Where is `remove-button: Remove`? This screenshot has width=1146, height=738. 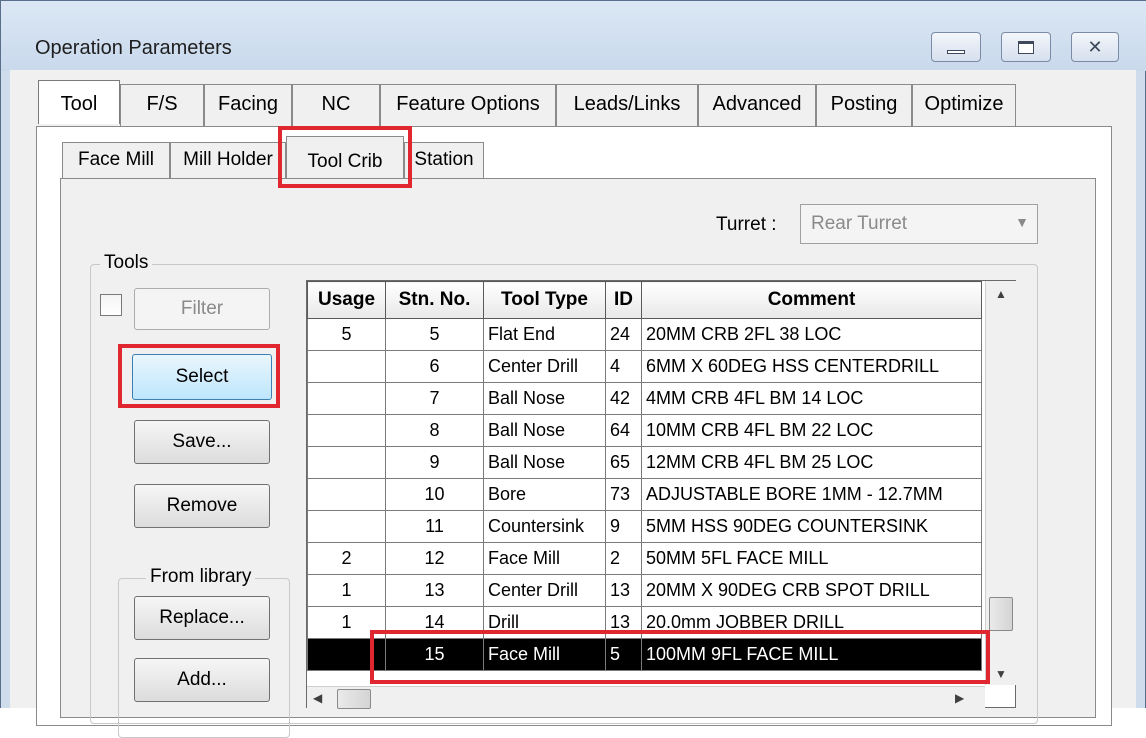
remove-button: Remove is located at coordinates (202, 506).